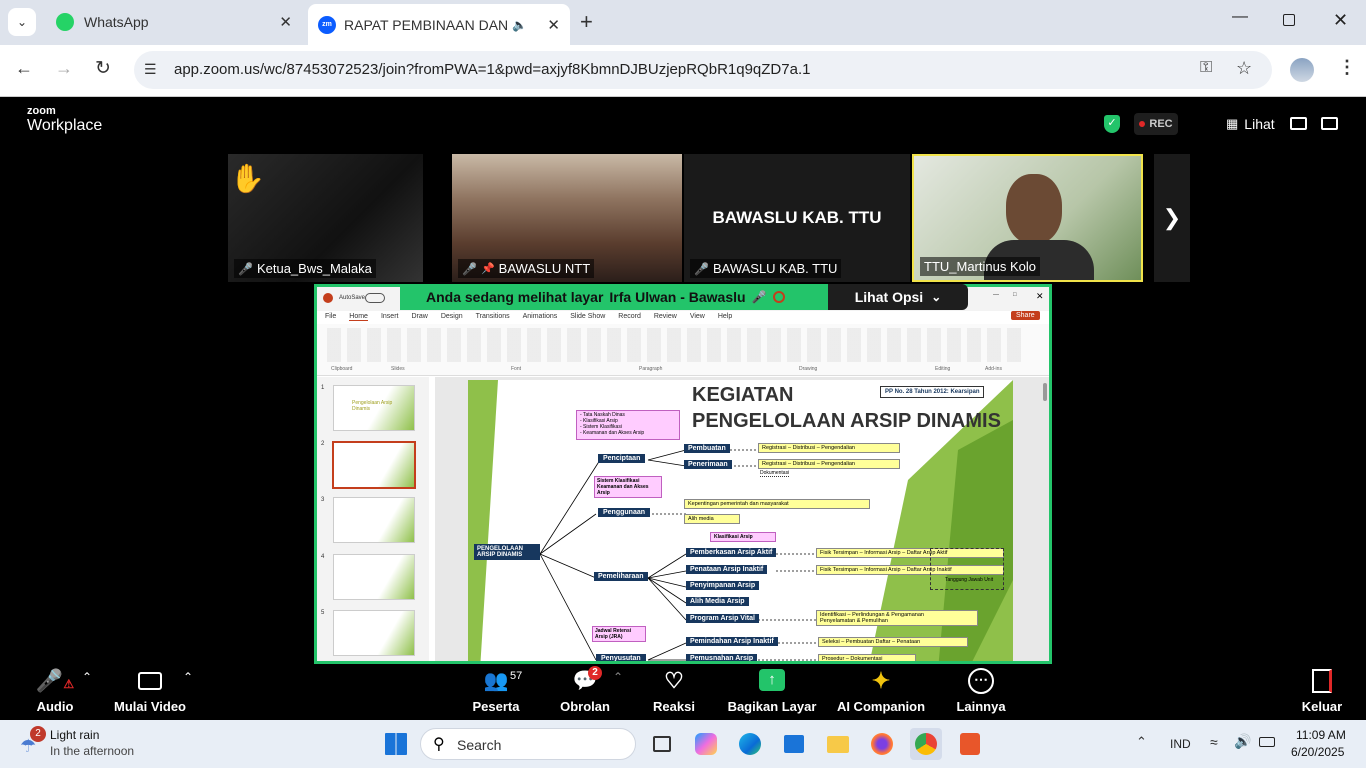 The height and width of the screenshot is (768, 1366). Describe the element at coordinates (996, 295) in the screenshot. I see `minimize-icon: —` at that location.